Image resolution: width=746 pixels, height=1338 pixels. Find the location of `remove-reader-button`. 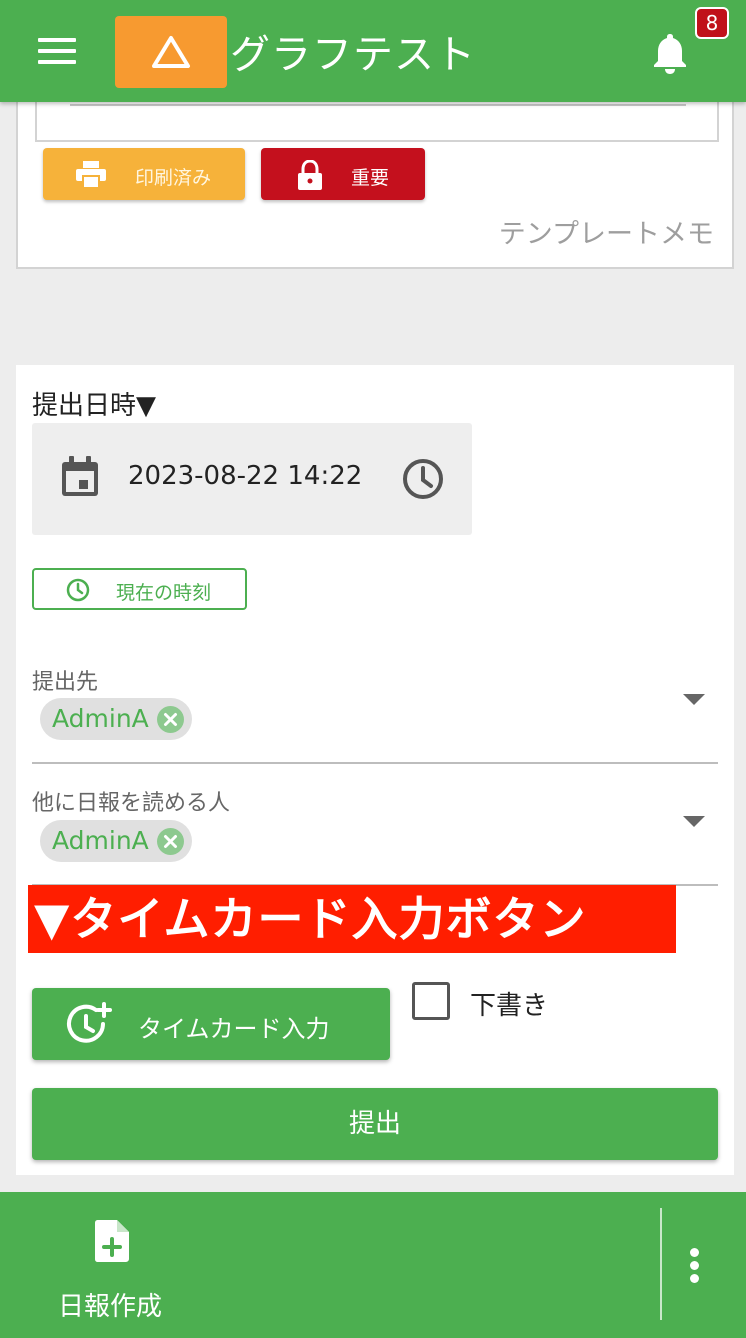

remove-reader-button is located at coordinates (170, 841).